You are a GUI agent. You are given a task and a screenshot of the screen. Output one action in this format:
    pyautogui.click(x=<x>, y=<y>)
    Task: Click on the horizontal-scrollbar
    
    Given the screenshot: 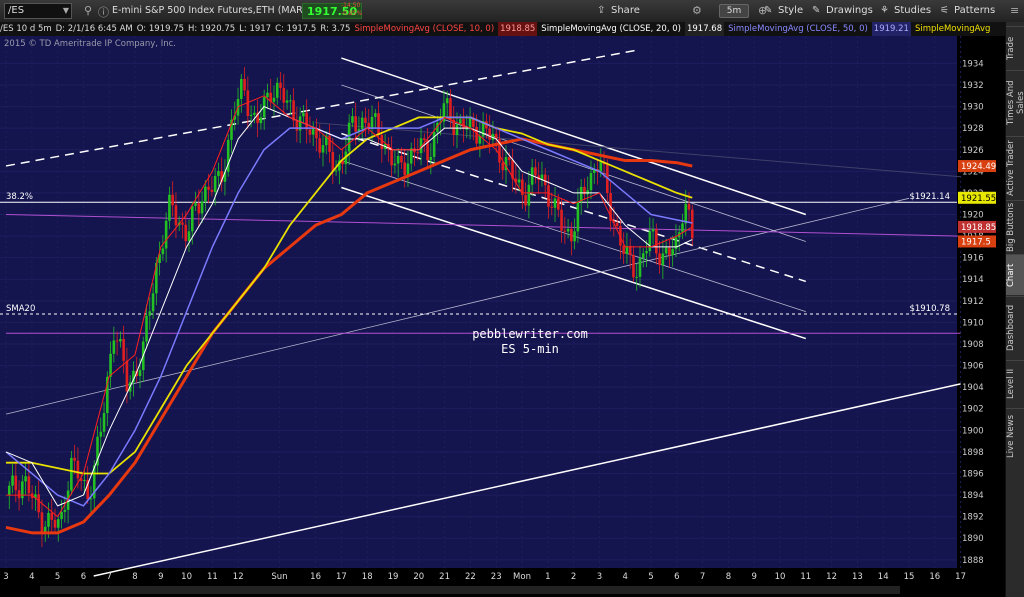 What is the action you would take?
    pyautogui.click(x=470, y=590)
    